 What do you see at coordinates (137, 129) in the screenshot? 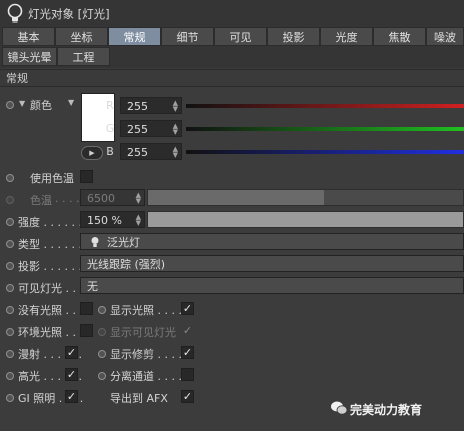
I see `green-value-text: 255` at bounding box center [137, 129].